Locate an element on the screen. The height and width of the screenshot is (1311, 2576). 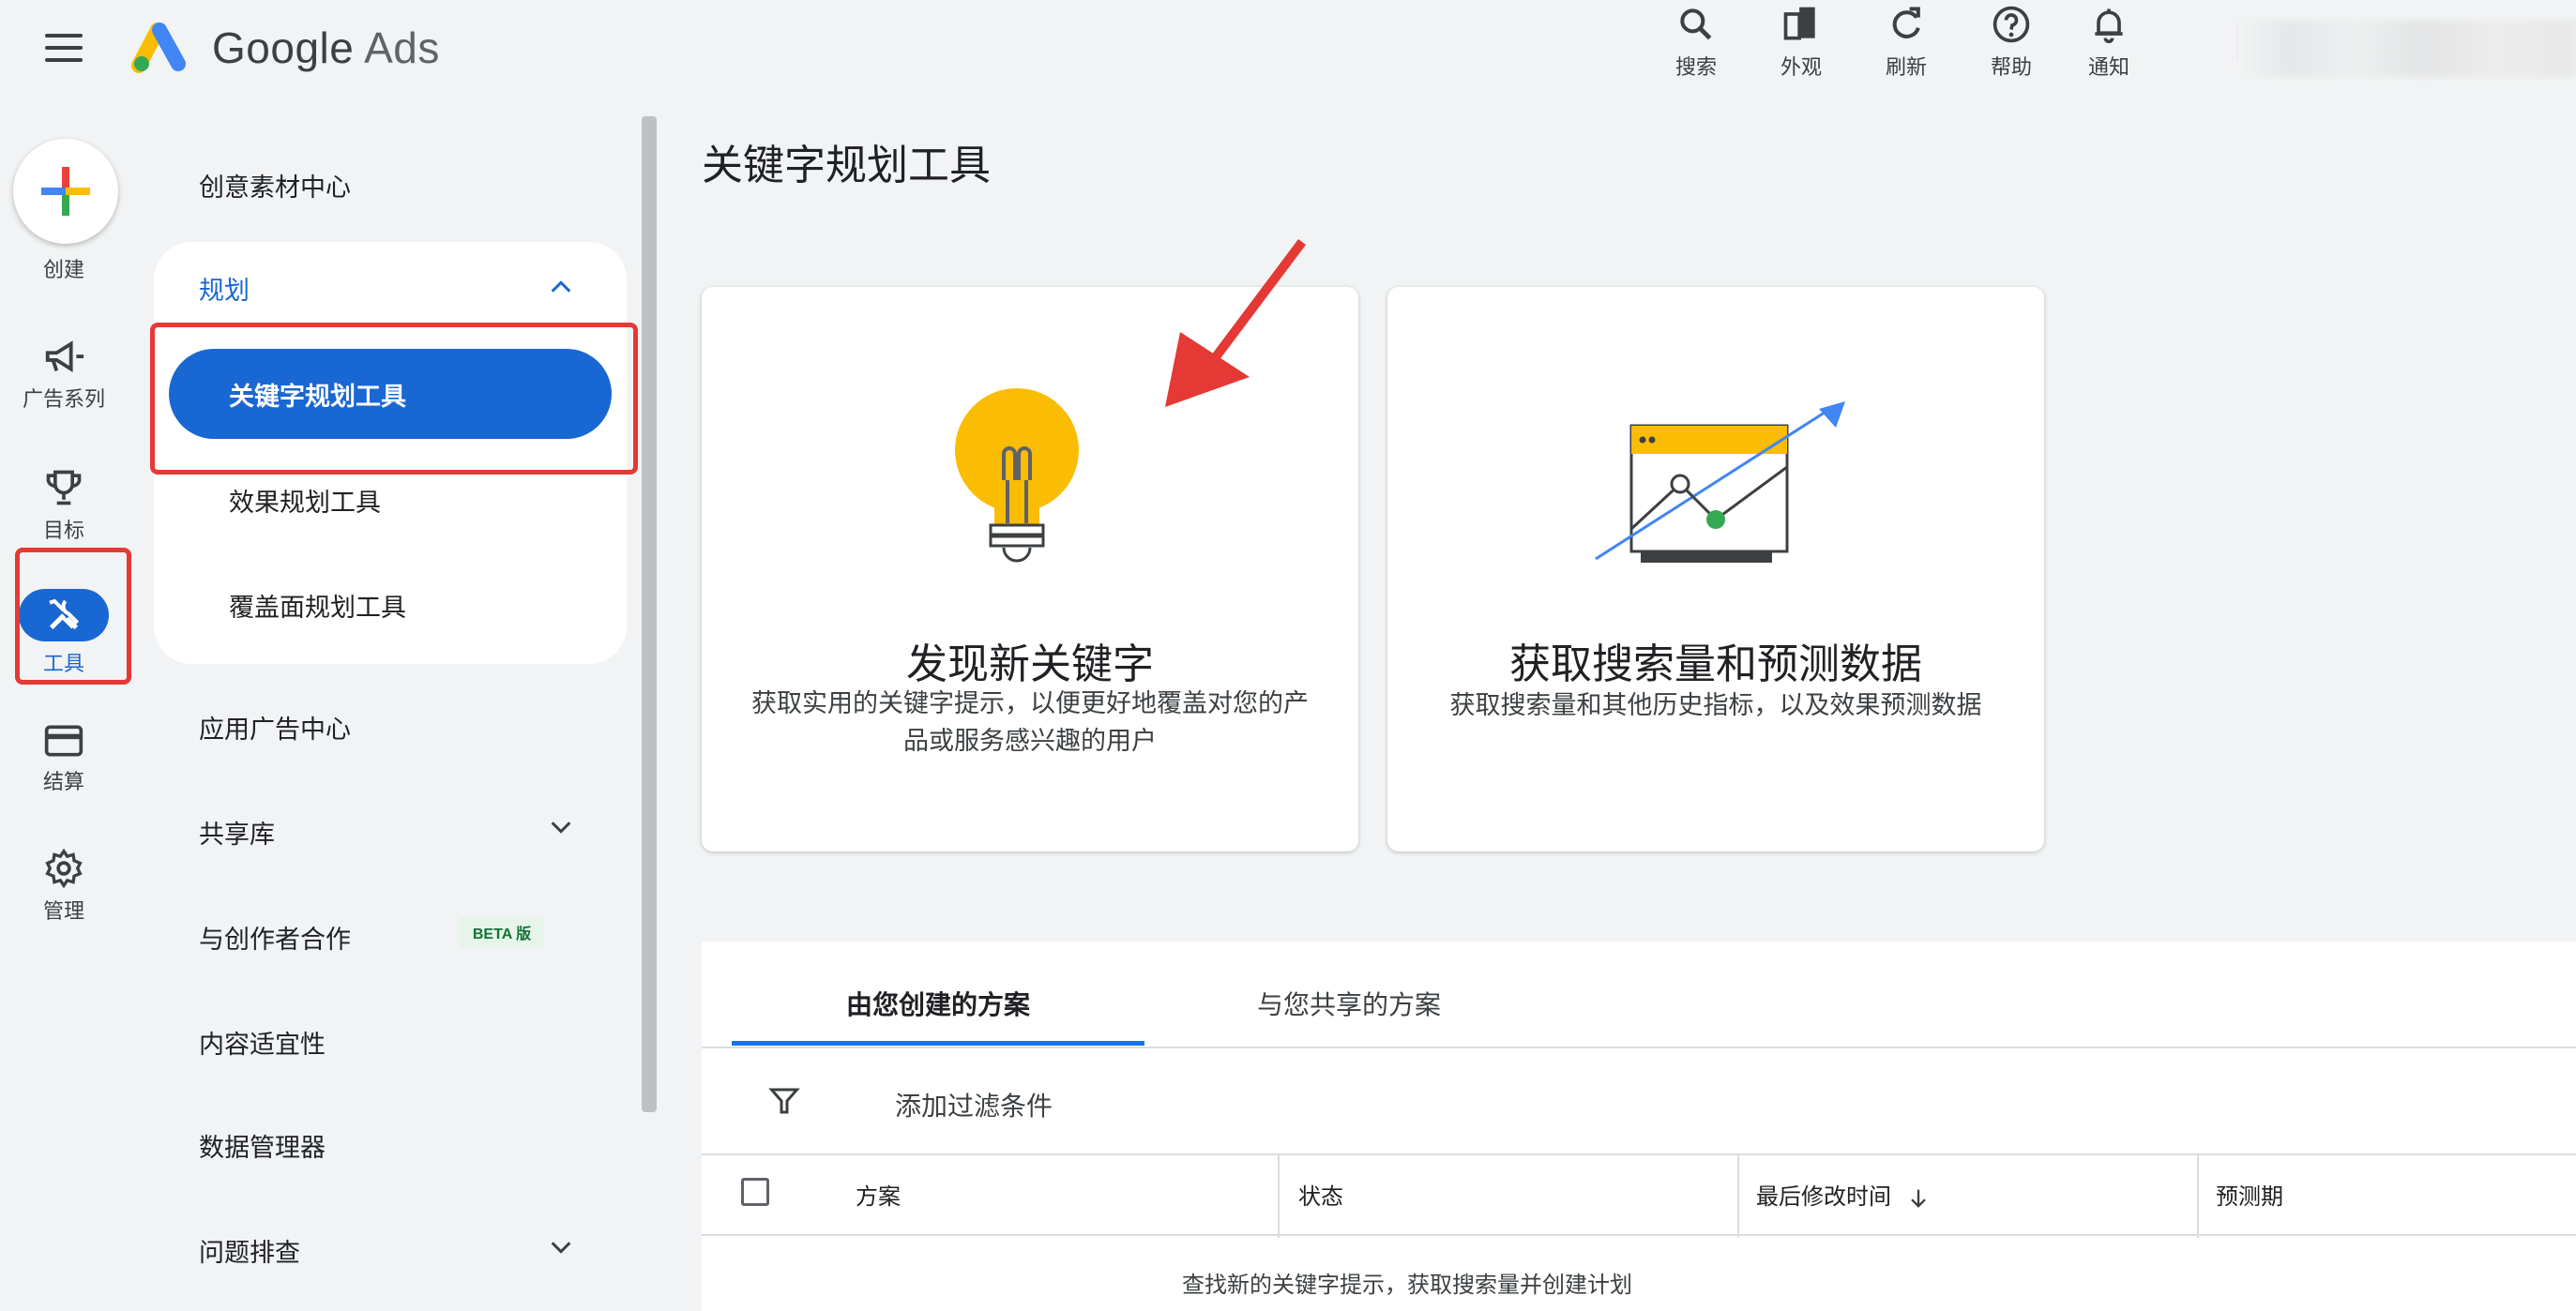
lightbulb-icon is located at coordinates (1017, 475).